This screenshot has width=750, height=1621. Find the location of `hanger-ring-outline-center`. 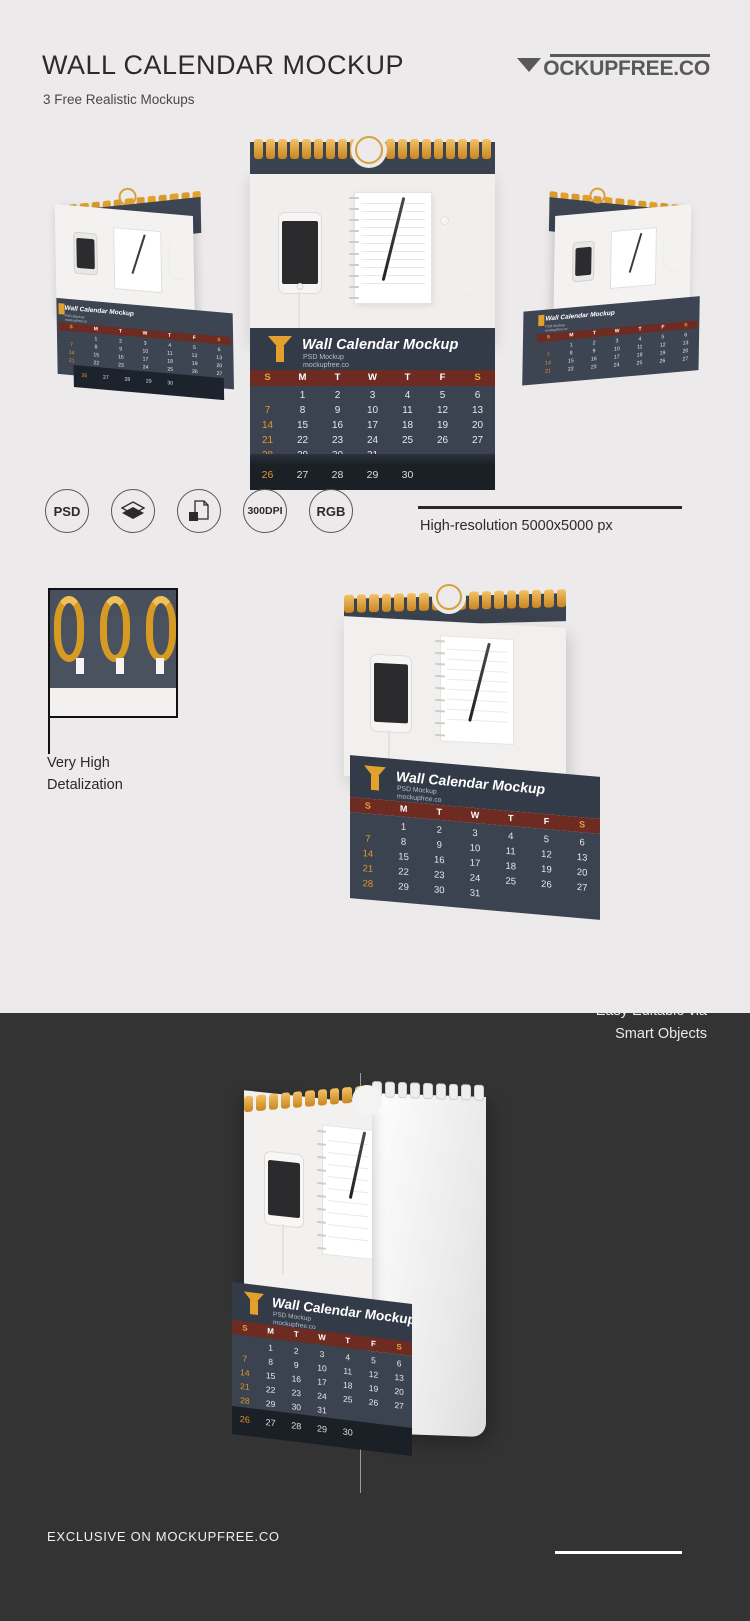

hanger-ring-outline-center is located at coordinates (369, 150).